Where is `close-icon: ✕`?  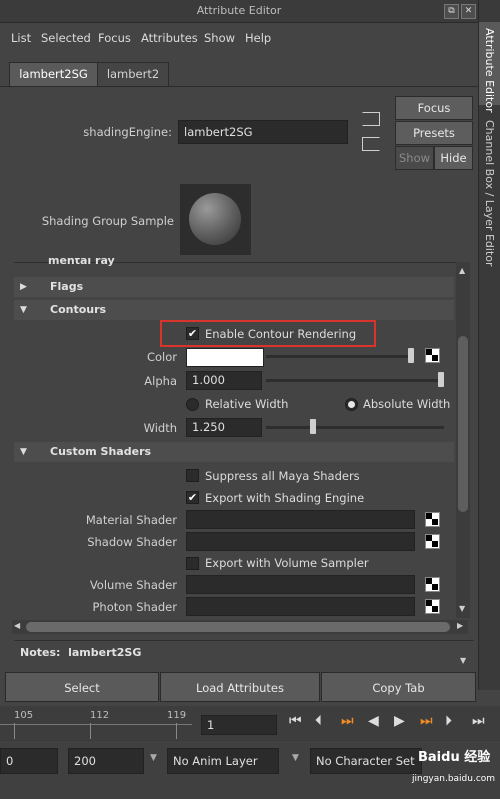
close-icon: ✕ is located at coordinates (468, 11).